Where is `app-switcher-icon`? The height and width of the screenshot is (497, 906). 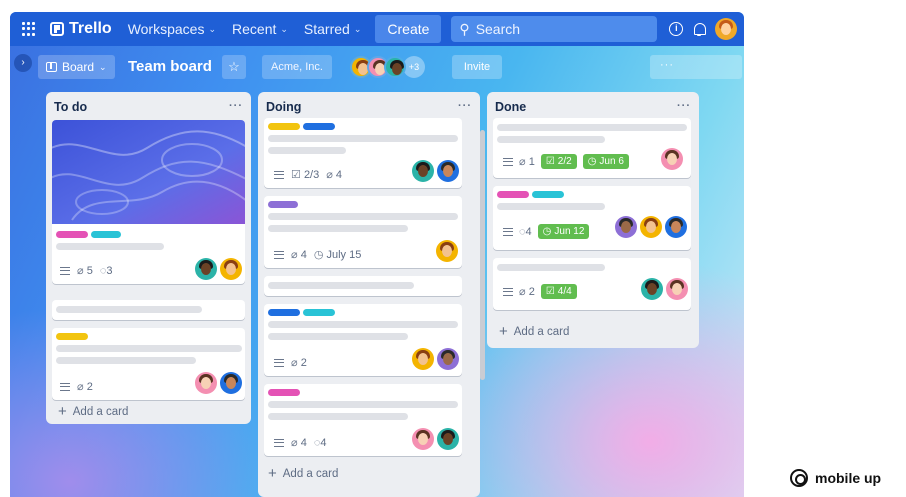
app-switcher-icon is located at coordinates (29, 29).